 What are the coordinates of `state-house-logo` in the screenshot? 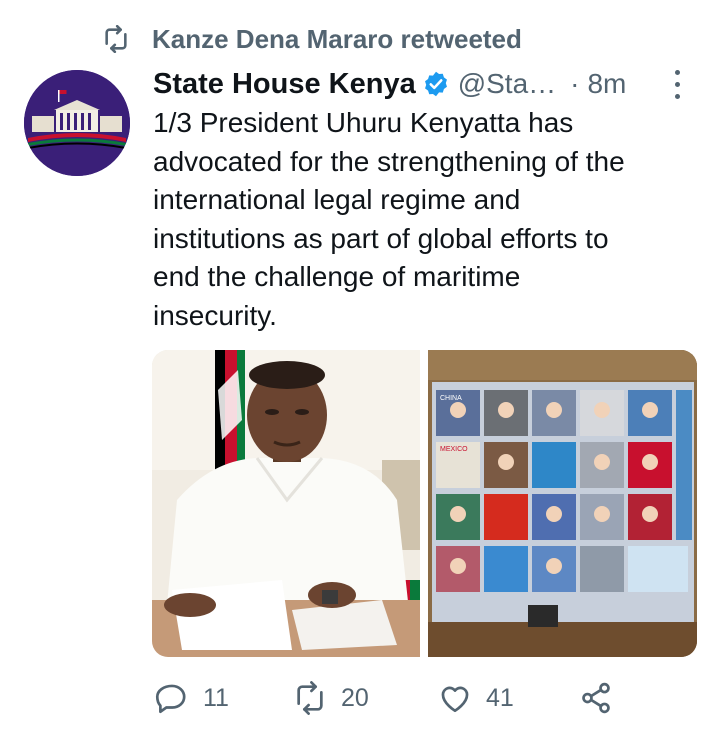 It's located at (77, 123).